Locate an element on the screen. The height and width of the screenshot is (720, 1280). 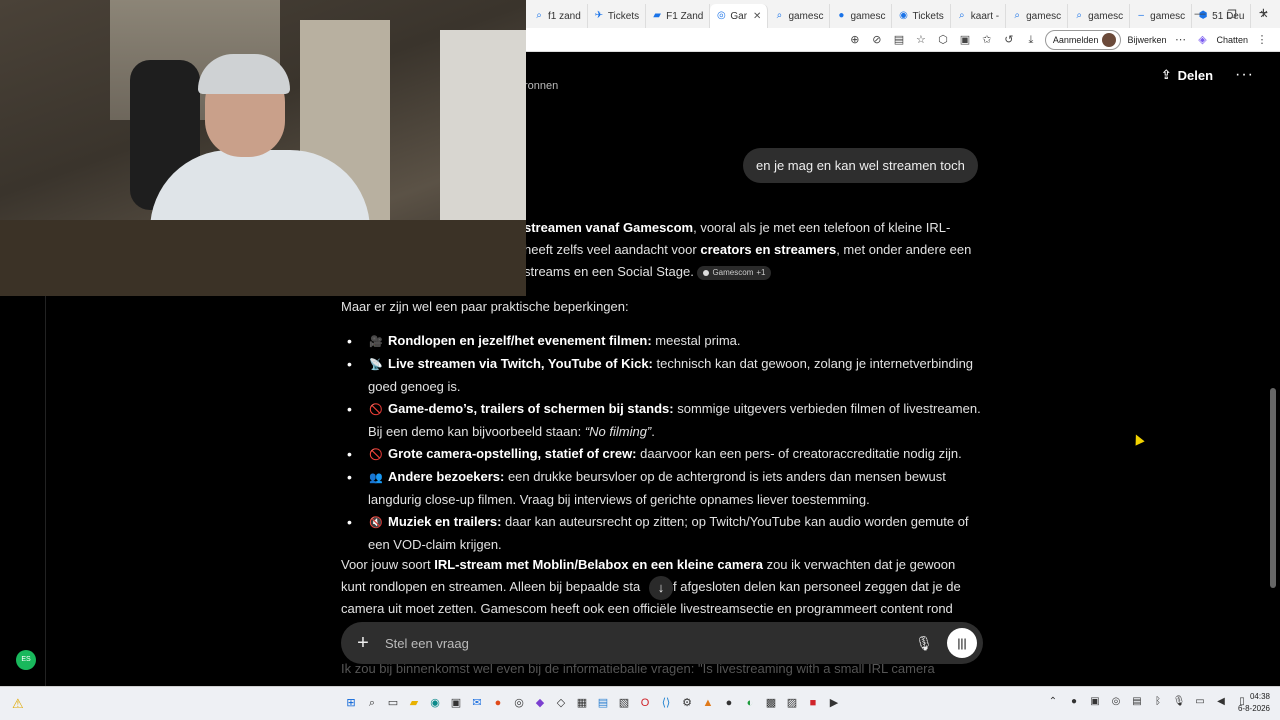
downloads-icon: ⤓ is located at coordinates (1031, 40).